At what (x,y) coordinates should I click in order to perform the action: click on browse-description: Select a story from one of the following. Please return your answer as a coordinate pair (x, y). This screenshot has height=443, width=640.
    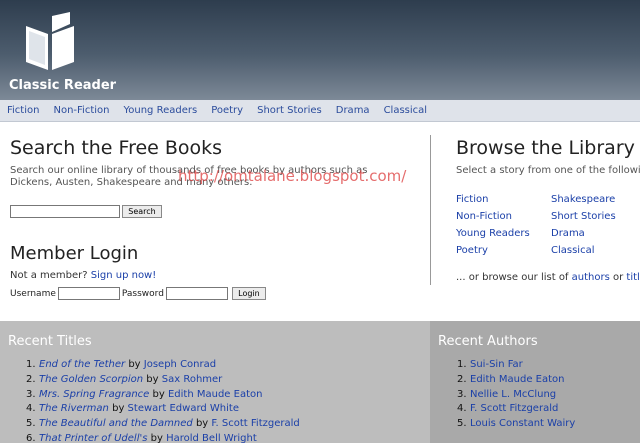
    Looking at the image, I should click on (548, 170).